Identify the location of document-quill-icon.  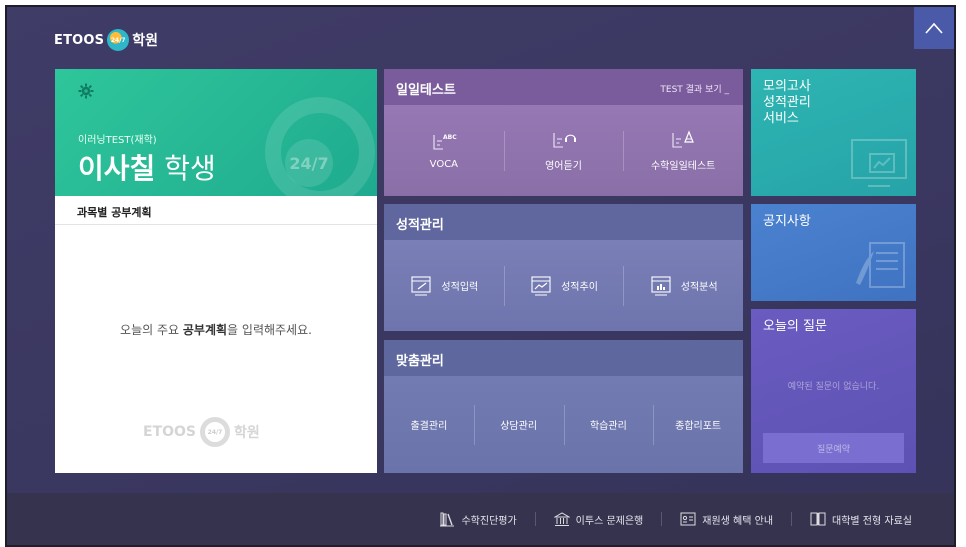
(880, 265).